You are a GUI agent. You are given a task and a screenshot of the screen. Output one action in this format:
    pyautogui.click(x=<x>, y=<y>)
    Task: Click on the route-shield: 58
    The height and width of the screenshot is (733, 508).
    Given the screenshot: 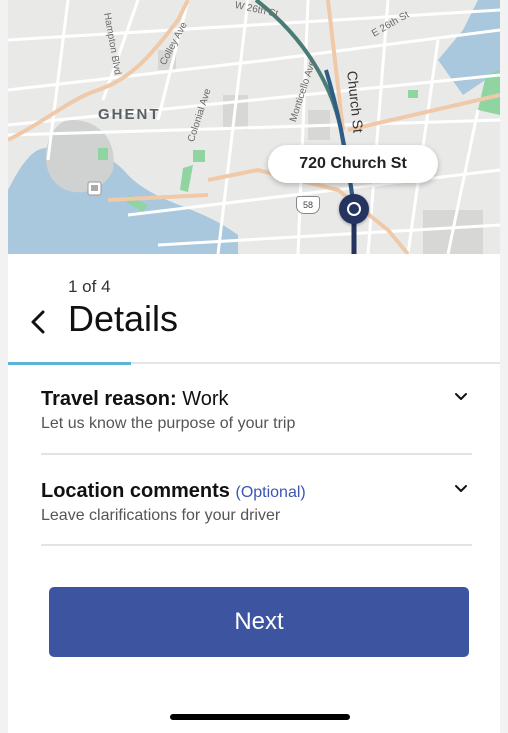 What is the action you would take?
    pyautogui.click(x=308, y=205)
    